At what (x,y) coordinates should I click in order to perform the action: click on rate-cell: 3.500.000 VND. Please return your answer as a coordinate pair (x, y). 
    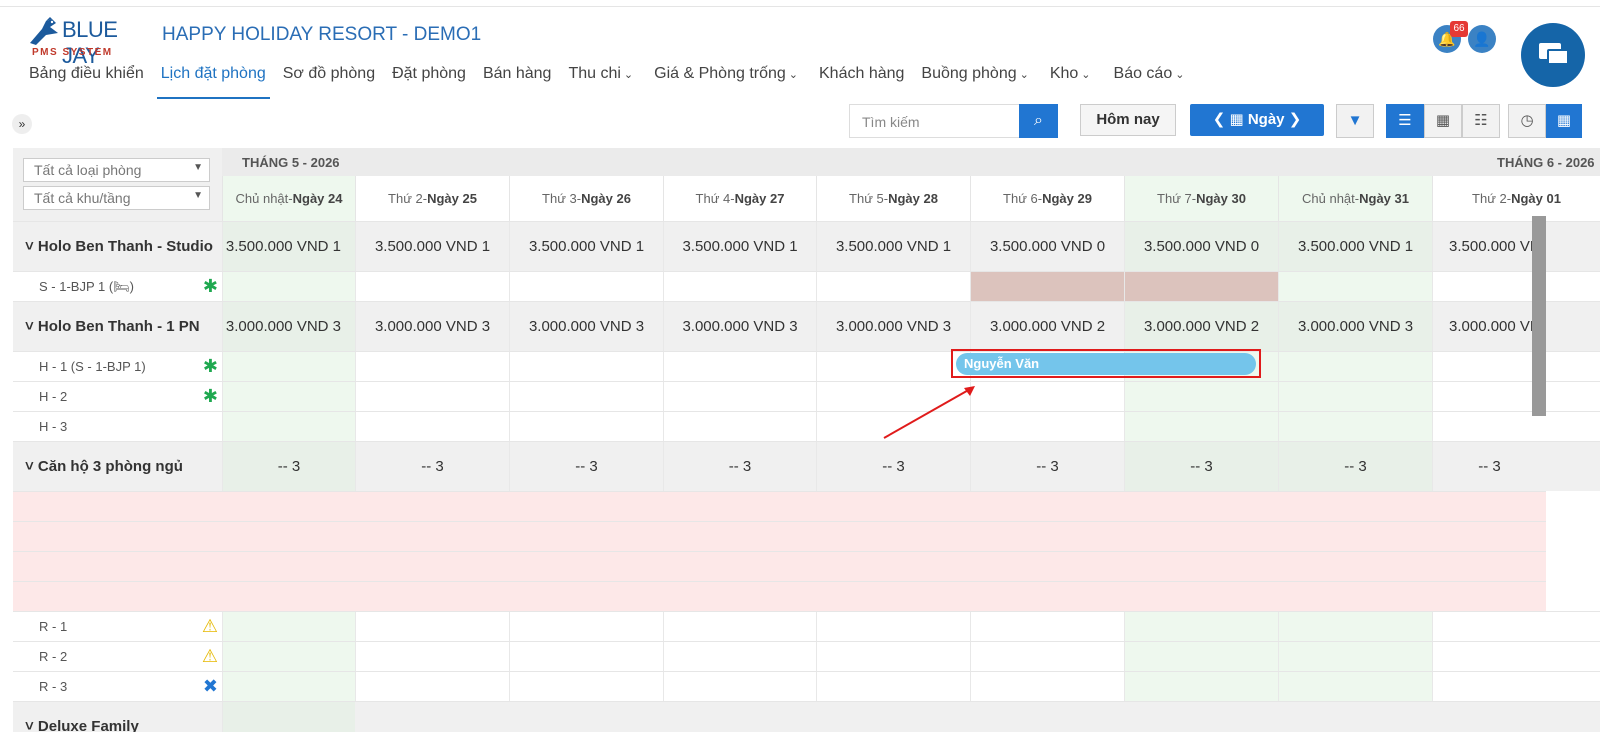
    Looking at the image, I should click on (1489, 246).